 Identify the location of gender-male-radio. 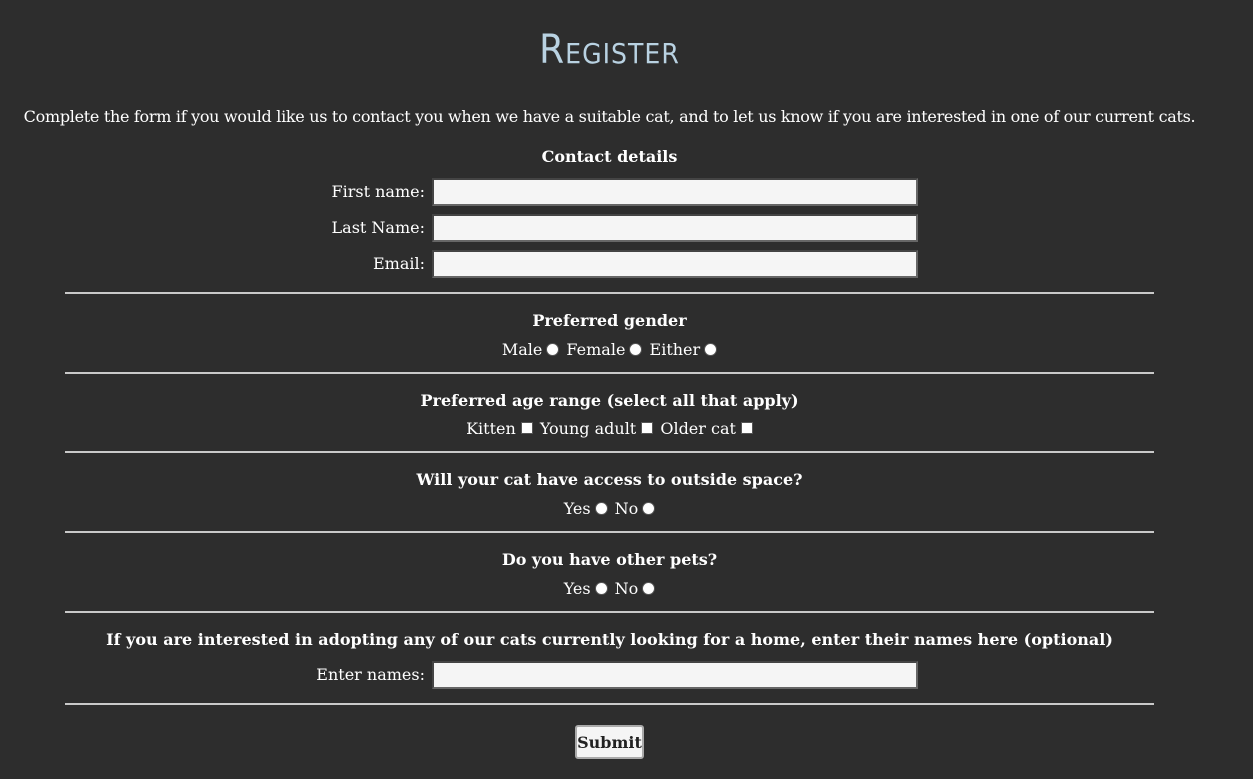
(553, 349).